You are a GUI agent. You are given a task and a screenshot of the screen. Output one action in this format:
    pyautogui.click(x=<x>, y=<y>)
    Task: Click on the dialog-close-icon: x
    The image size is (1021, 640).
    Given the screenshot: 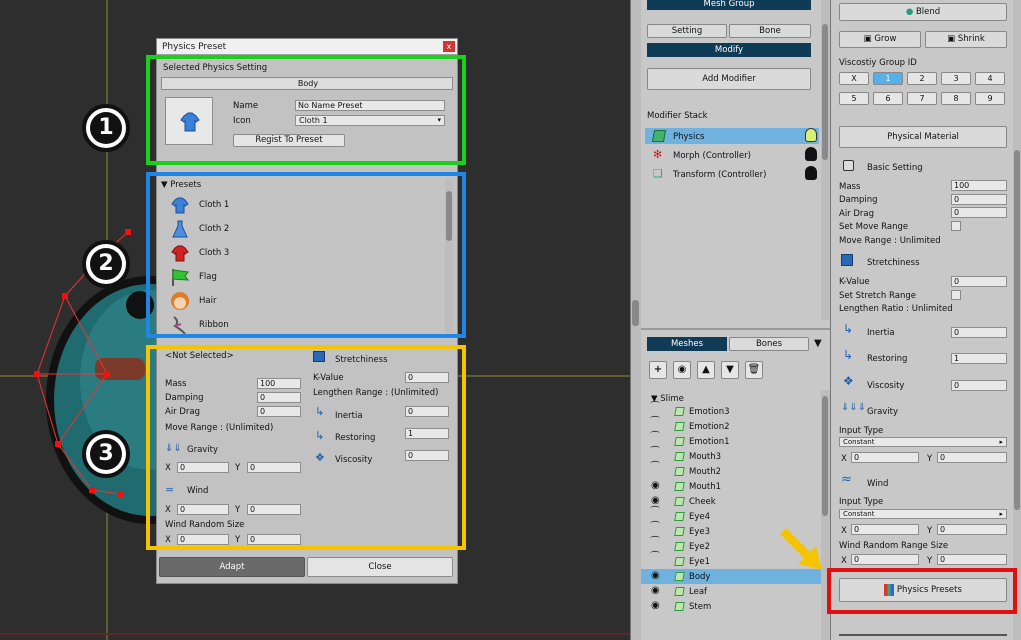 What is the action you would take?
    pyautogui.click(x=449, y=46)
    